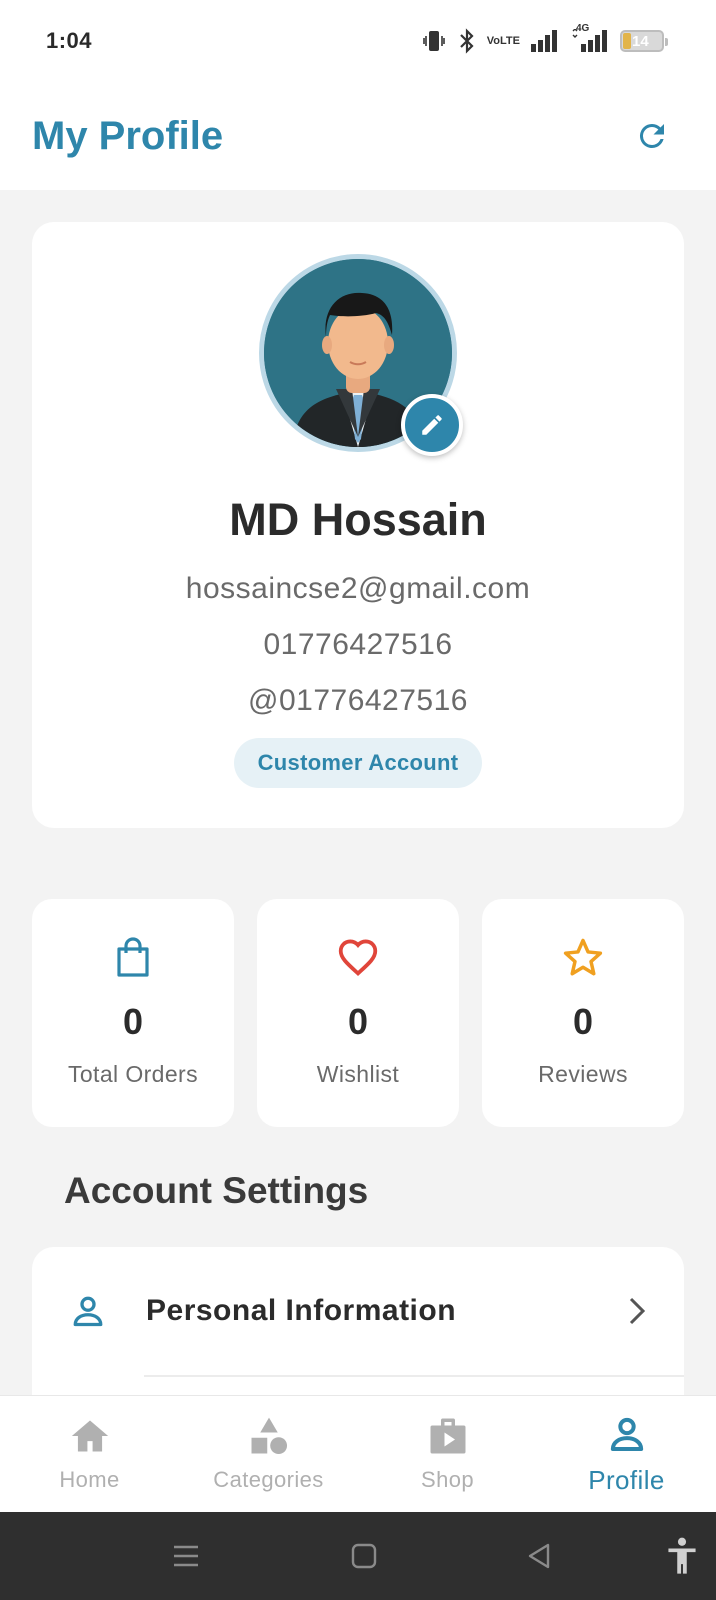  What do you see at coordinates (301, 1310) in the screenshot?
I see `settings-item-label: Personal Information` at bounding box center [301, 1310].